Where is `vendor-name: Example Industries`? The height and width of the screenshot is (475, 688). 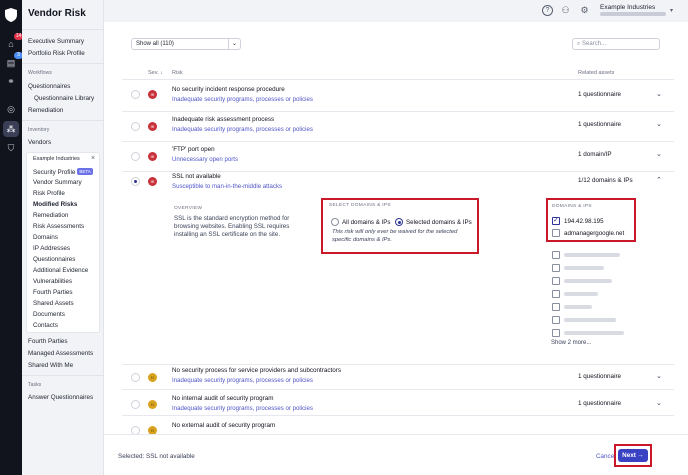
vendor-name: Example Industries is located at coordinates (56, 159).